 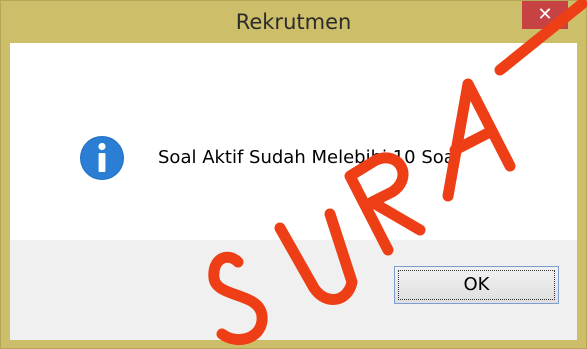 I want to click on close-icon: ✕, so click(x=545, y=14).